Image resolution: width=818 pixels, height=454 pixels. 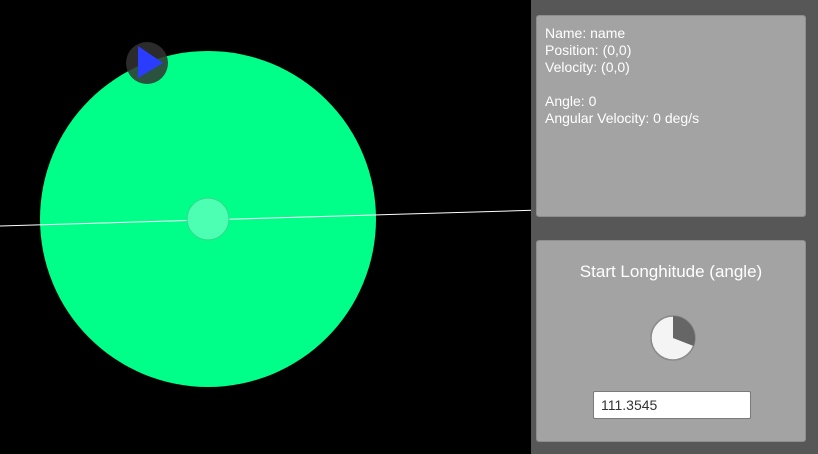 I want to click on start-marker, so click(x=147, y=63).